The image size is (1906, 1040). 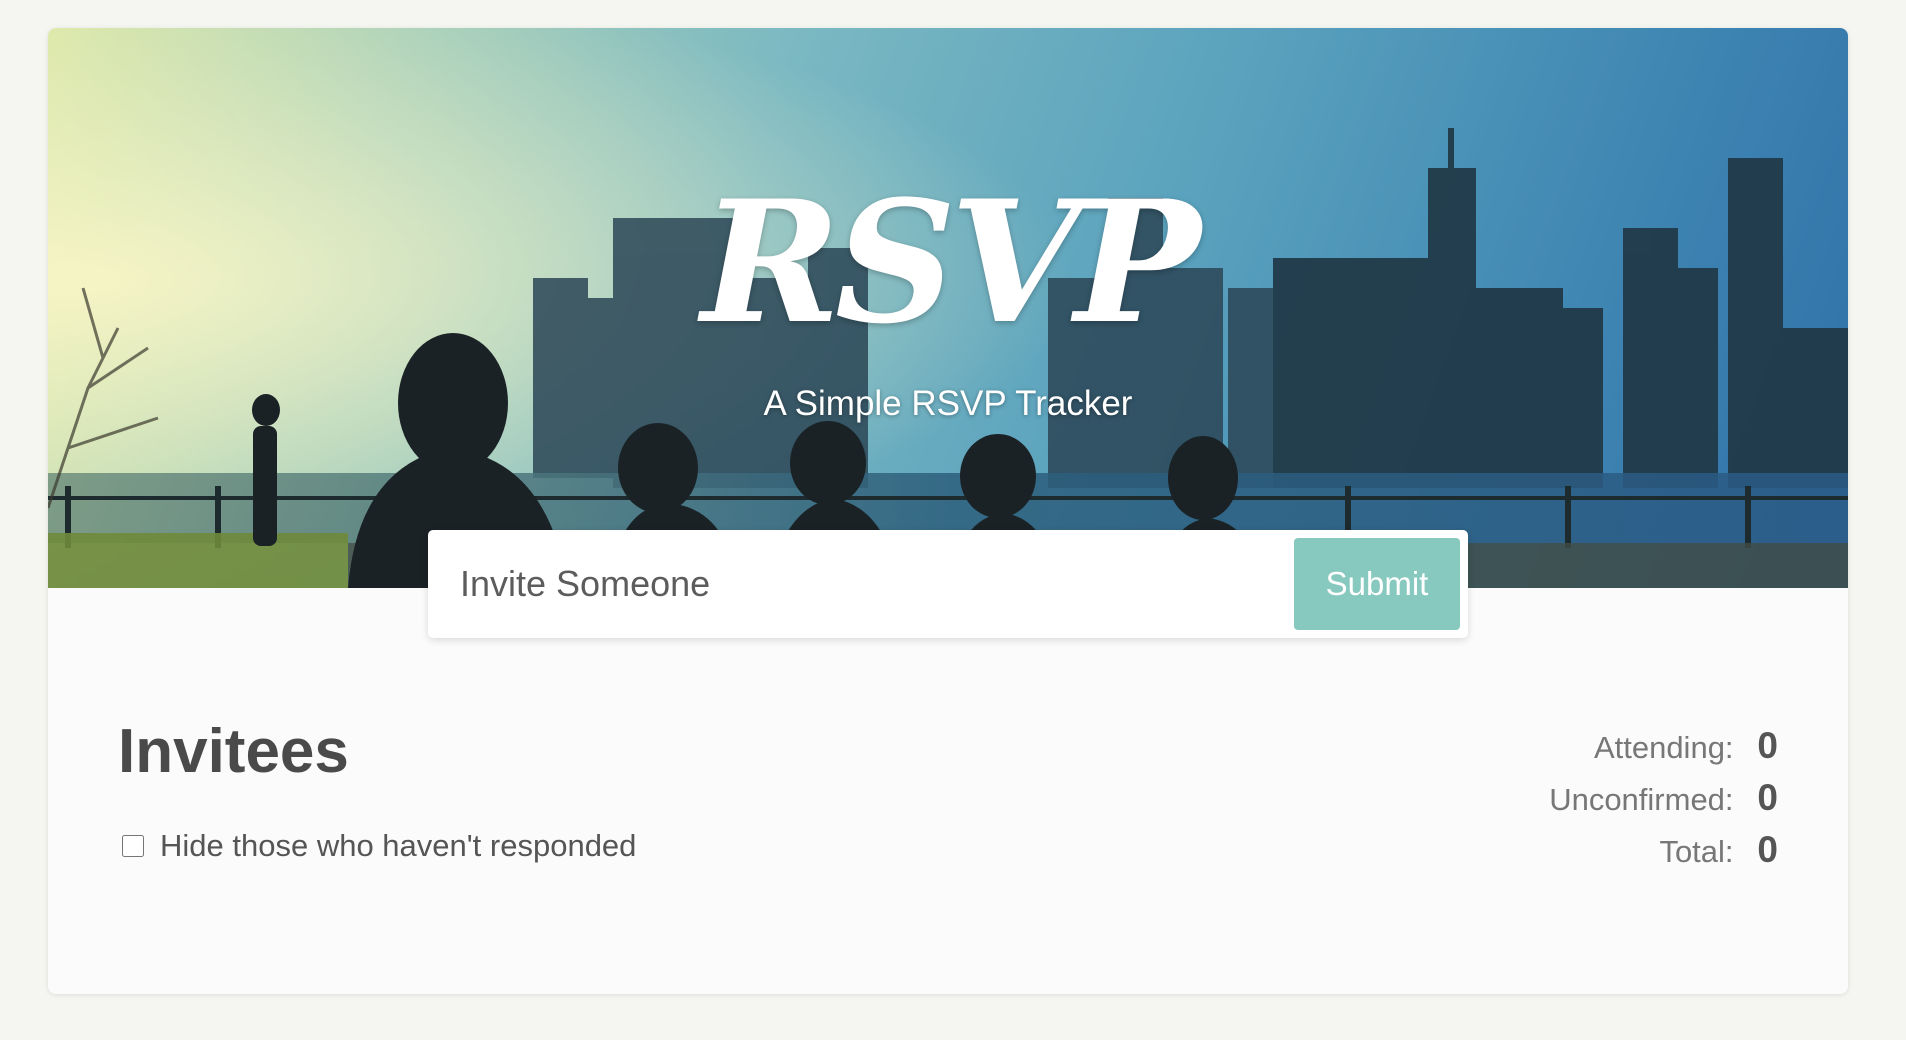 I want to click on invite-form: Submit, so click(x=948, y=584).